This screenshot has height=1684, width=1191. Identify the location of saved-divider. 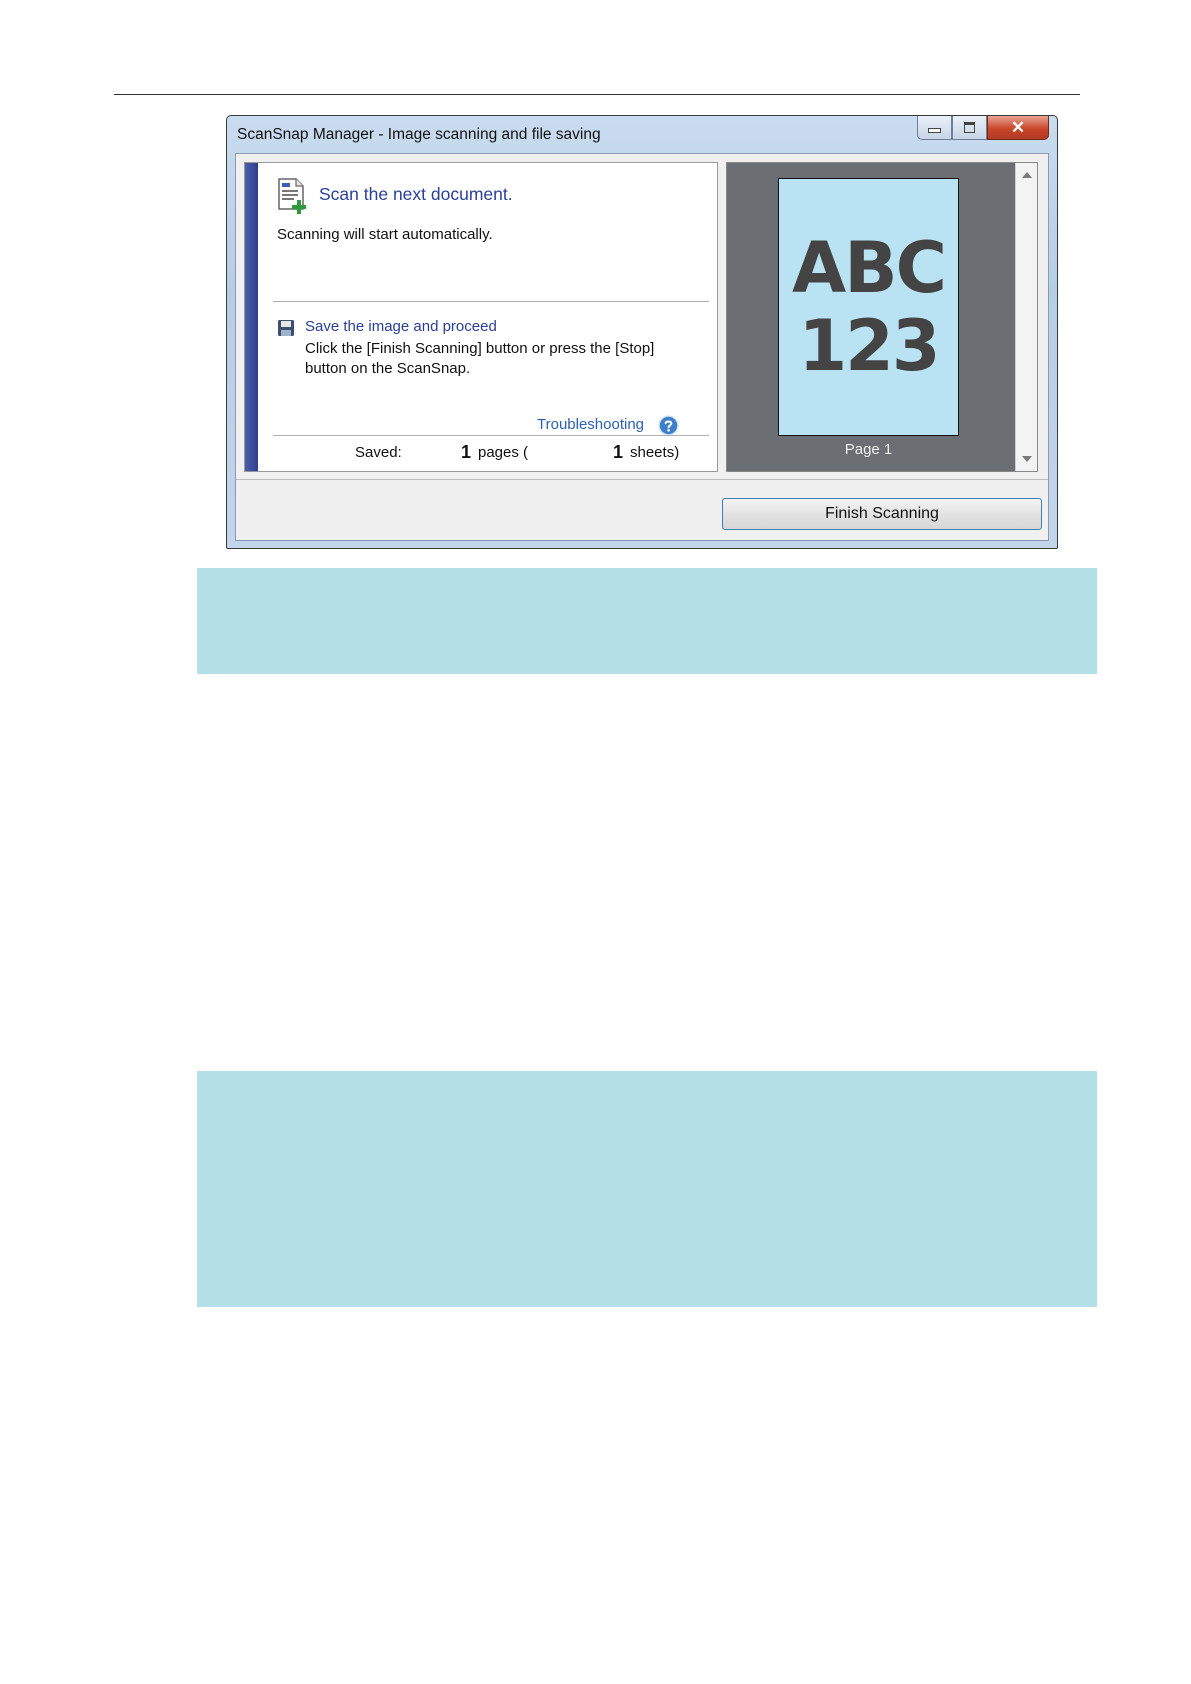
(491, 435).